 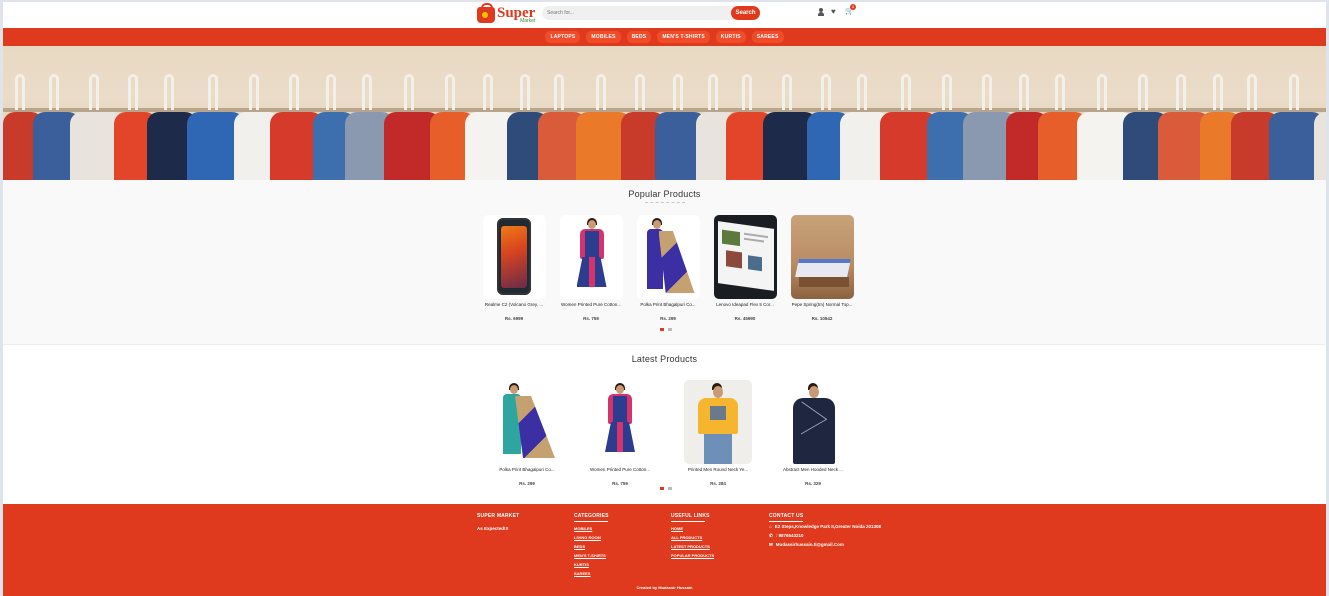 What do you see at coordinates (1320, 146) in the screenshot?
I see `garment` at bounding box center [1320, 146].